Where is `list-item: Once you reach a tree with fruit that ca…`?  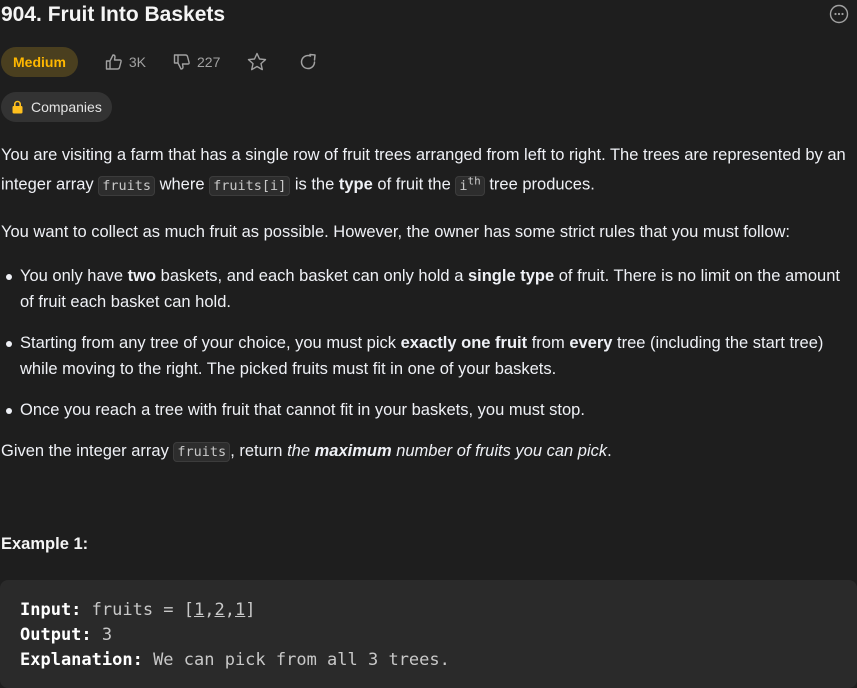
list-item: Once you reach a tree with fruit that ca… is located at coordinates (431, 410).